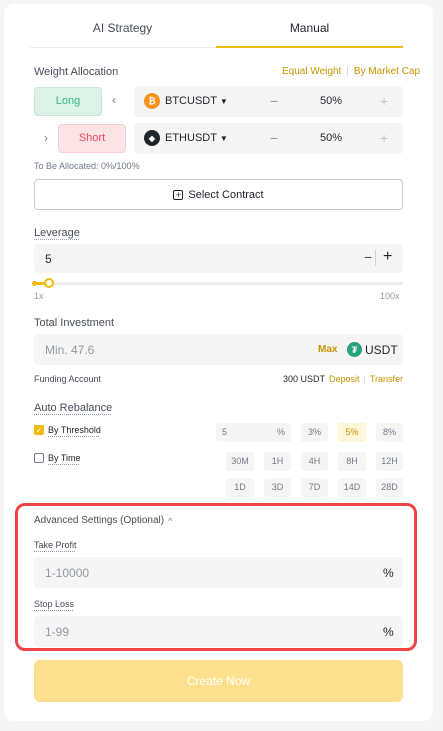 The height and width of the screenshot is (731, 443). I want to click on leverage-min-label: 1x, so click(39, 296).